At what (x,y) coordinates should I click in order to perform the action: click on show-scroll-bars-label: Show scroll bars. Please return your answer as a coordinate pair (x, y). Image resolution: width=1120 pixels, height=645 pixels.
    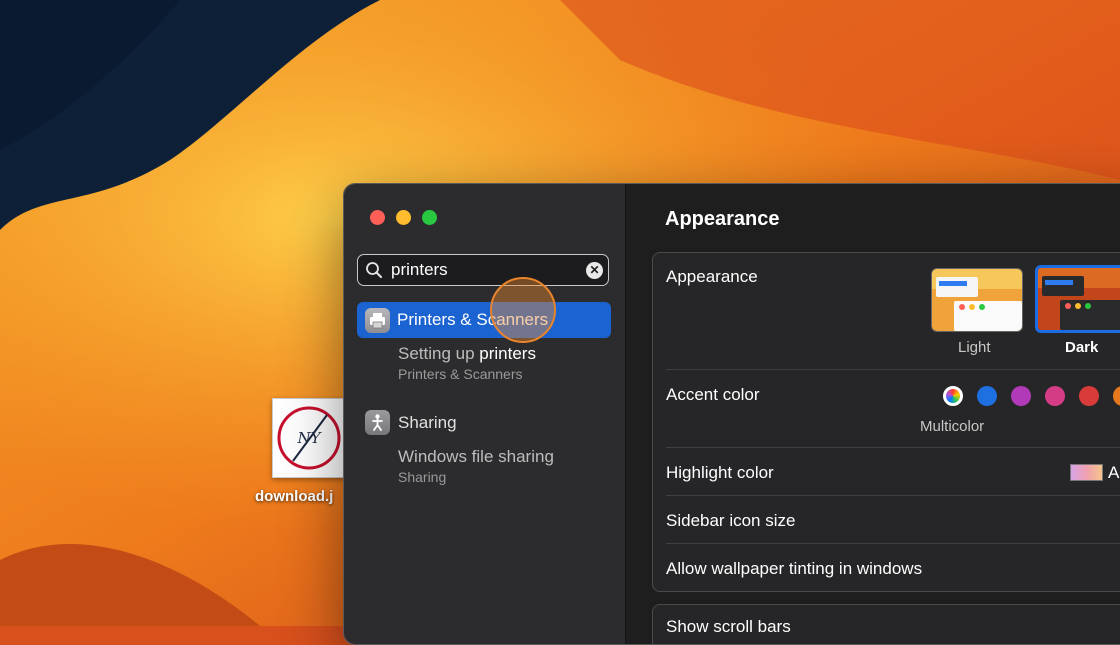
    Looking at the image, I should click on (728, 626).